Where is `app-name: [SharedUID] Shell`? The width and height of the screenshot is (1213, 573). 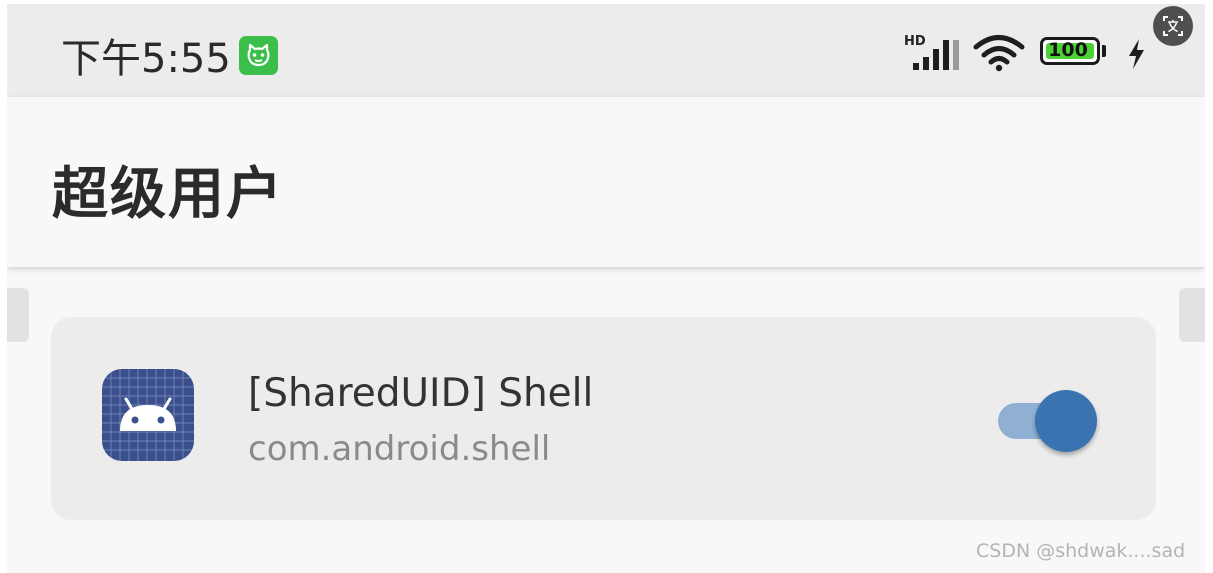 app-name: [SharedUID] Shell is located at coordinates (421, 393).